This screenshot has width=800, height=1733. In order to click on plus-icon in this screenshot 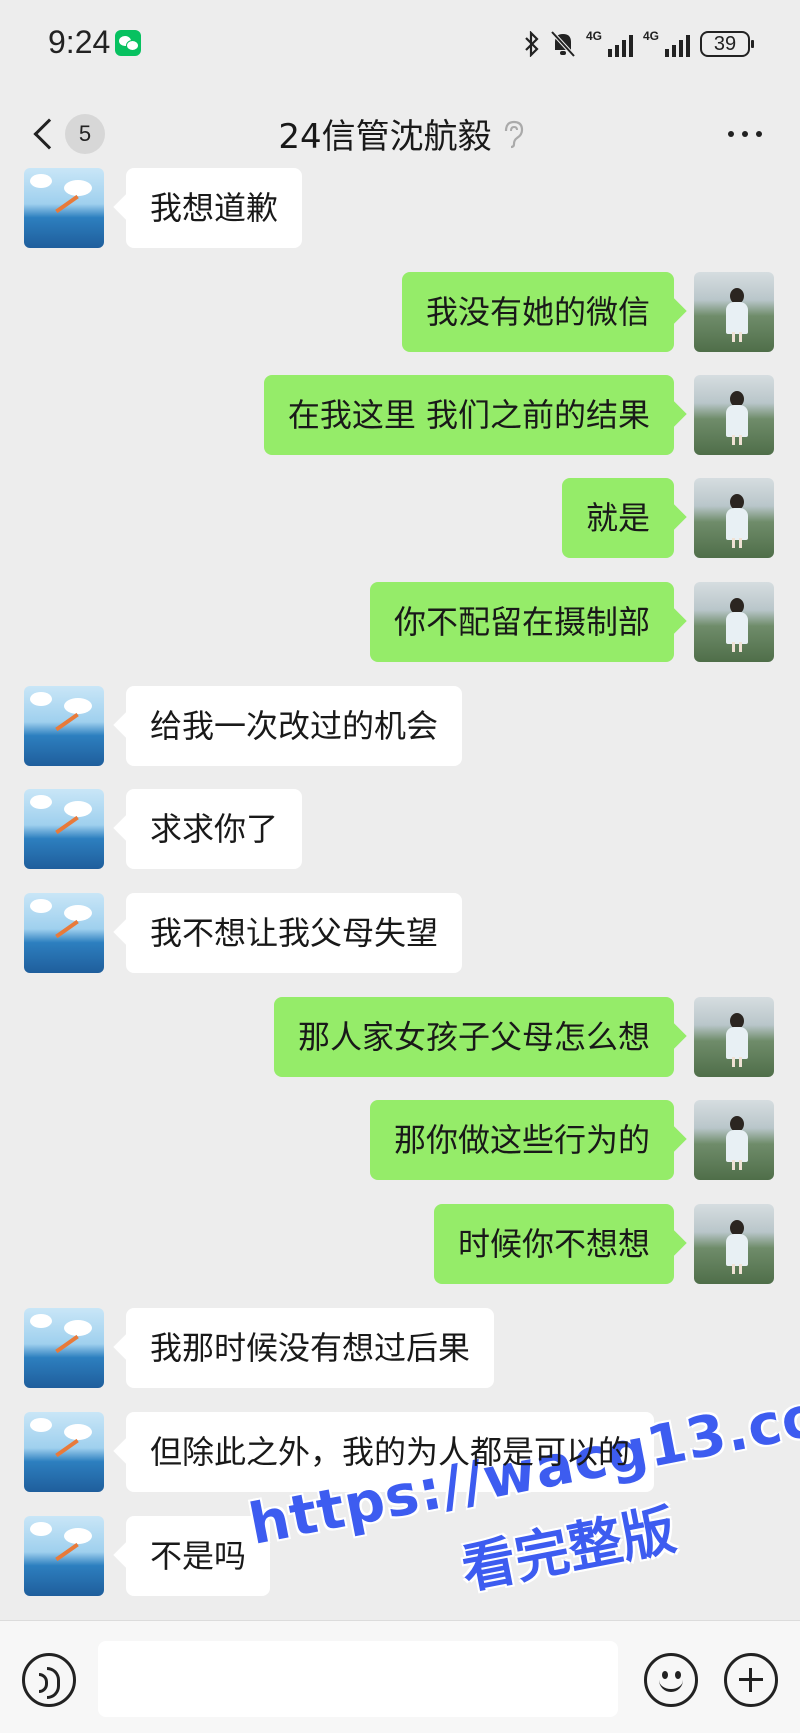, I will do `click(751, 1680)`.